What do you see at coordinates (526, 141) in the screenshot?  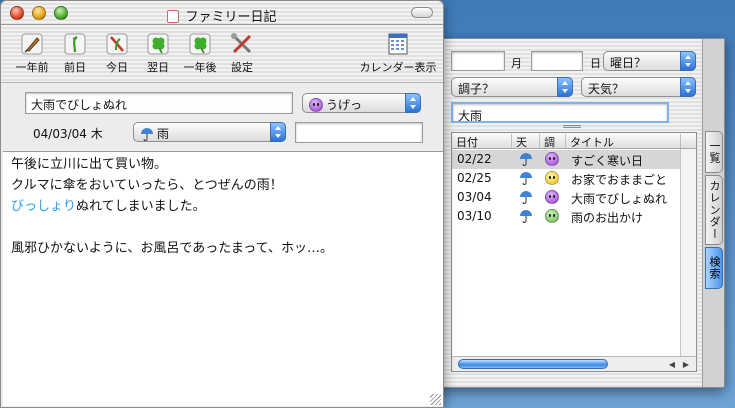 I see `col-weather: 天` at bounding box center [526, 141].